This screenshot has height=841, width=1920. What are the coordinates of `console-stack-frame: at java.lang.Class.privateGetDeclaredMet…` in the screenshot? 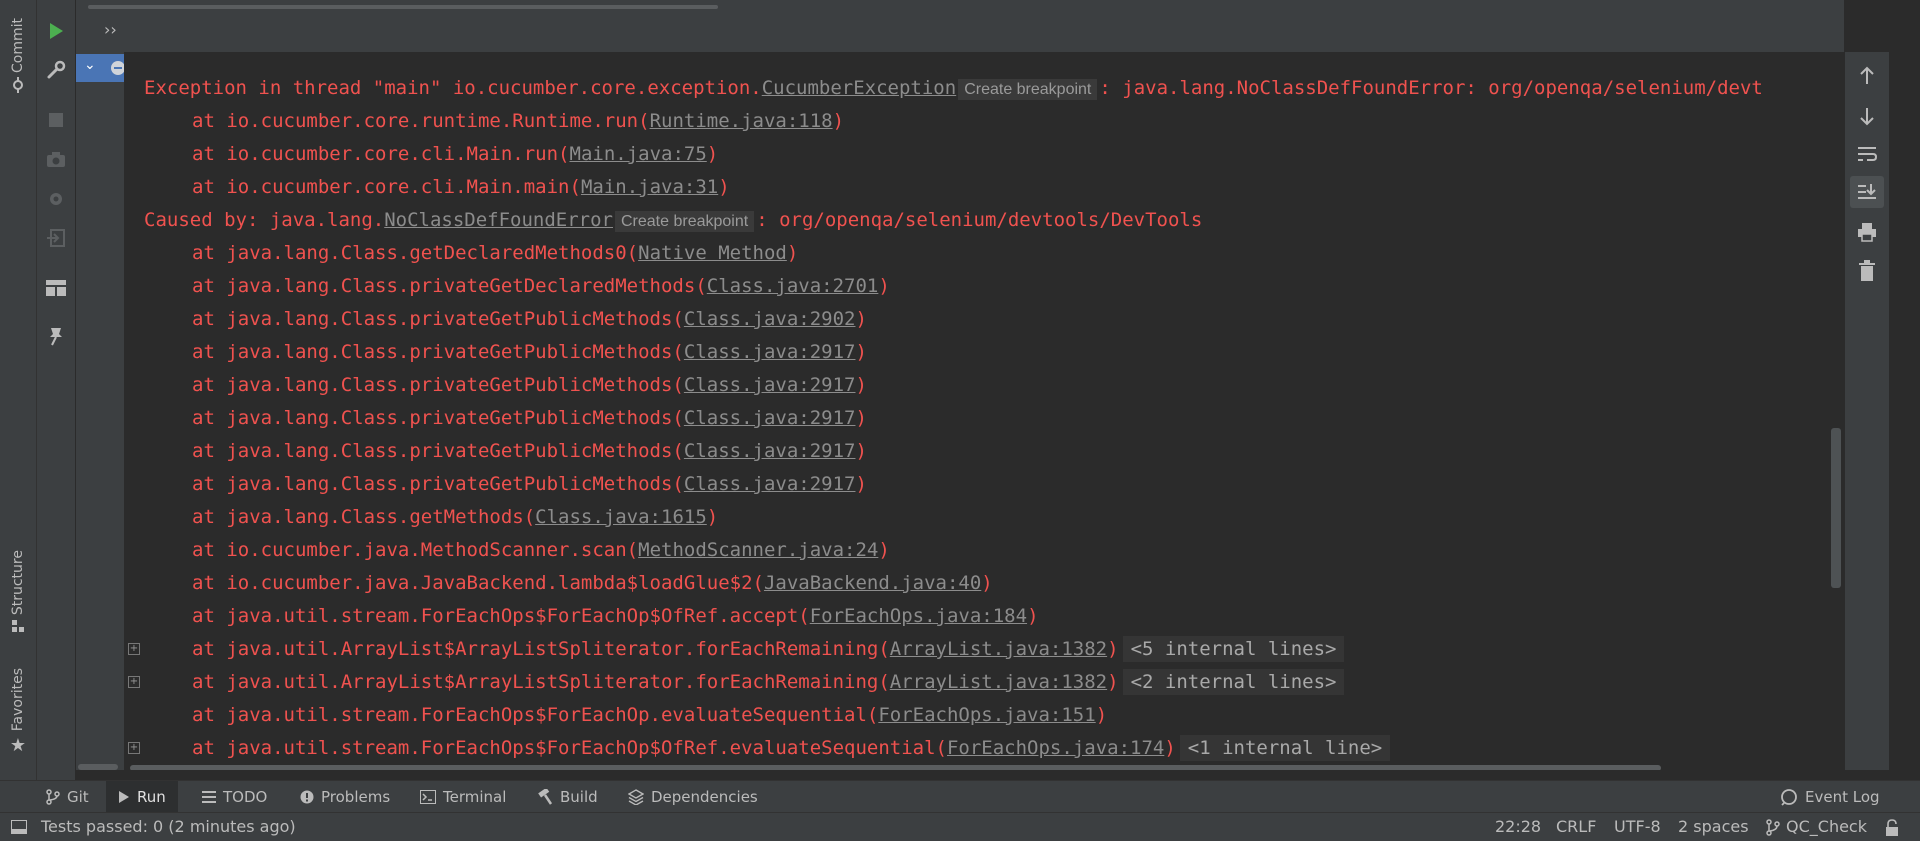 It's located at (541, 286).